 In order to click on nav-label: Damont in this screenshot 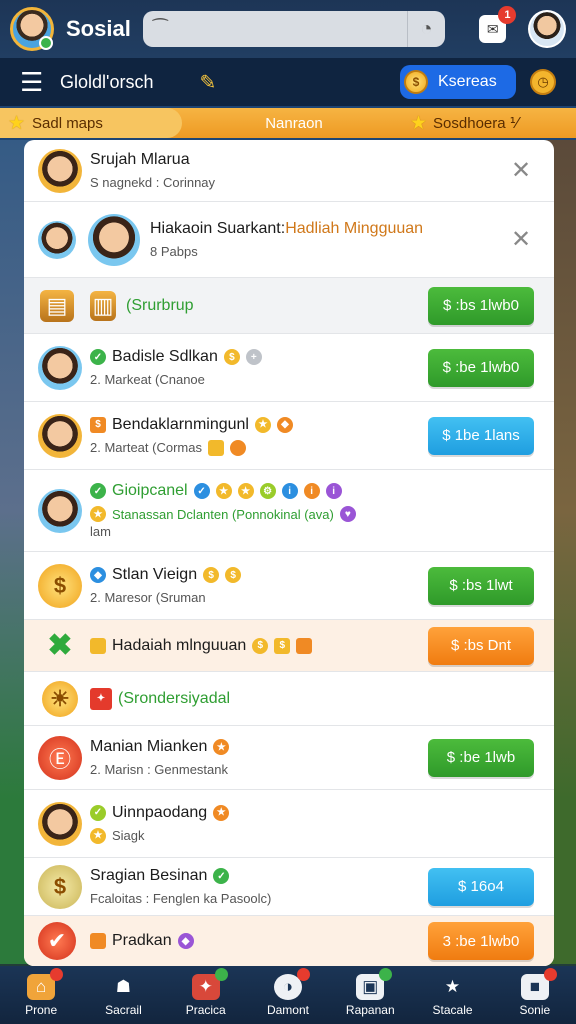, I will do `click(287, 1009)`.